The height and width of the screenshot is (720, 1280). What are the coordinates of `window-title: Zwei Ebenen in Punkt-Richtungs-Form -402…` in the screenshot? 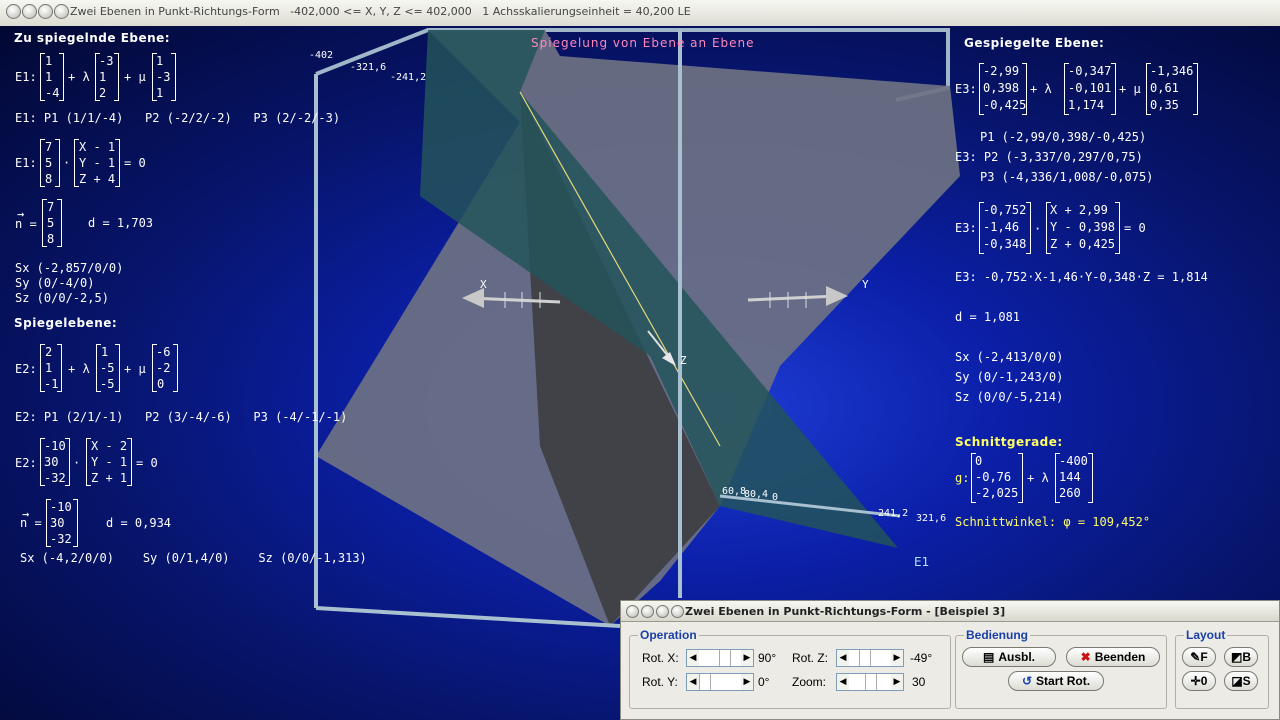 It's located at (380, 11).